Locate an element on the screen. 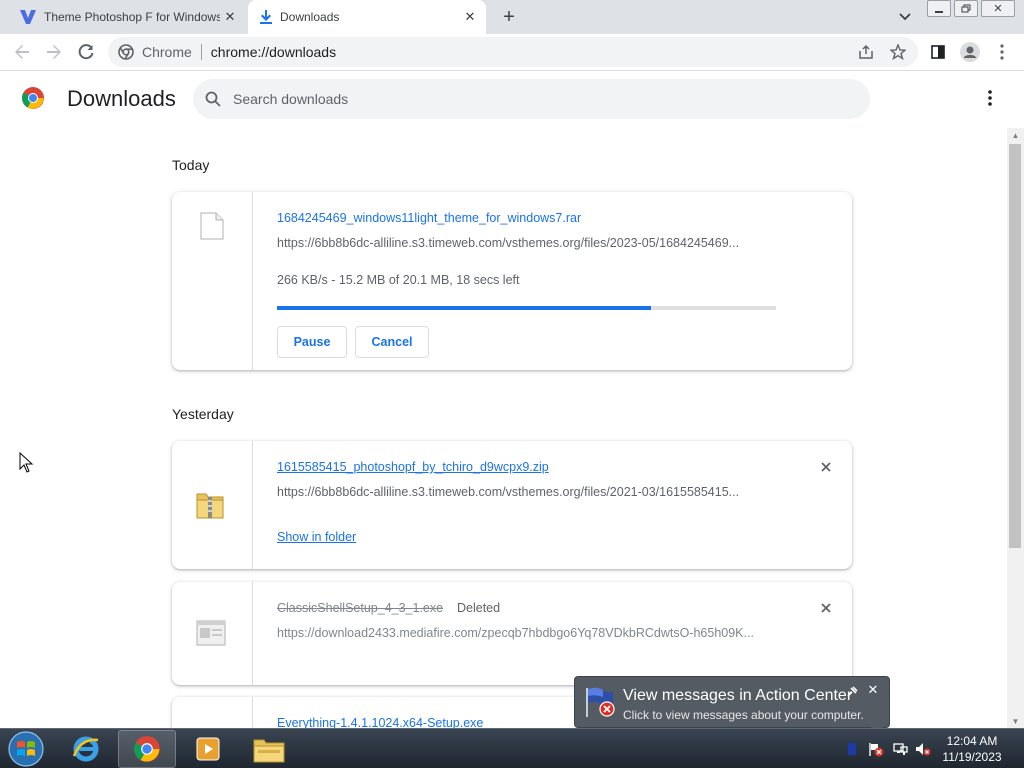 This screenshot has width=1024, height=773. back-arrow-icon is located at coordinates (22, 52).